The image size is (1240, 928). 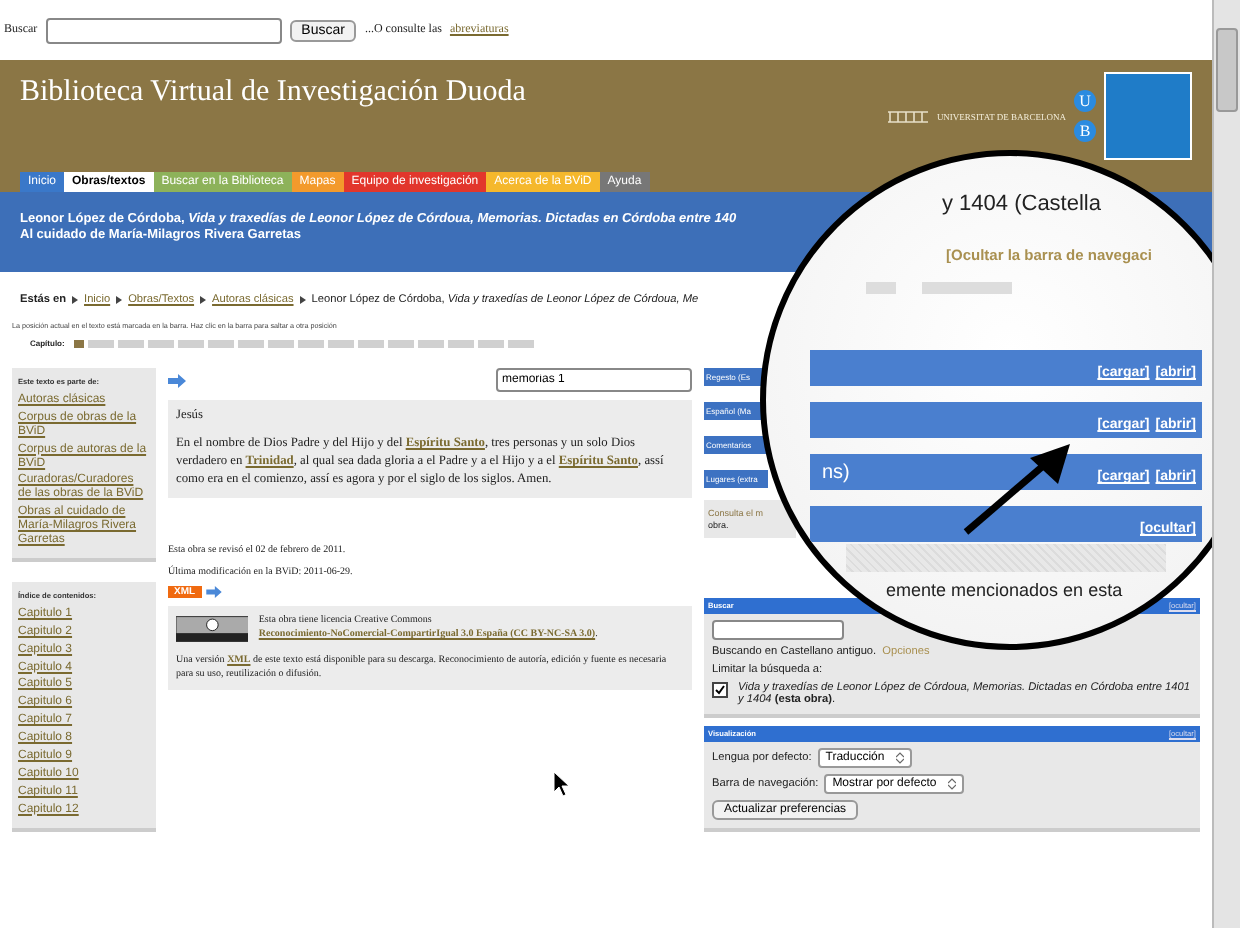 I want to click on building-icon, so click(x=908, y=116).